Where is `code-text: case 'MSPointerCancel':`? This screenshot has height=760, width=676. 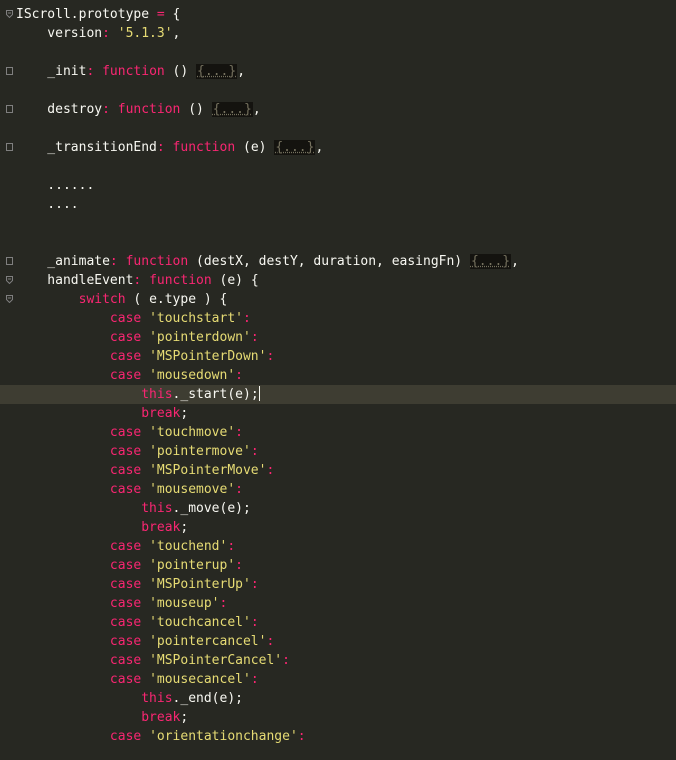
code-text: case 'MSPointerCancel': is located at coordinates (153, 660).